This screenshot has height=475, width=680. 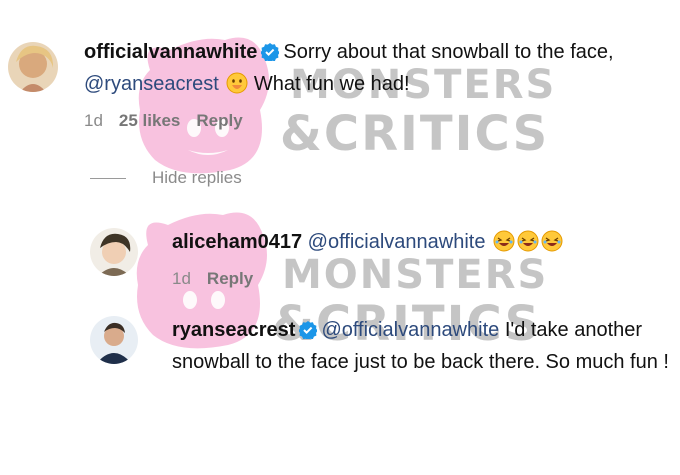 What do you see at coordinates (108, 178) in the screenshot?
I see `divider` at bounding box center [108, 178].